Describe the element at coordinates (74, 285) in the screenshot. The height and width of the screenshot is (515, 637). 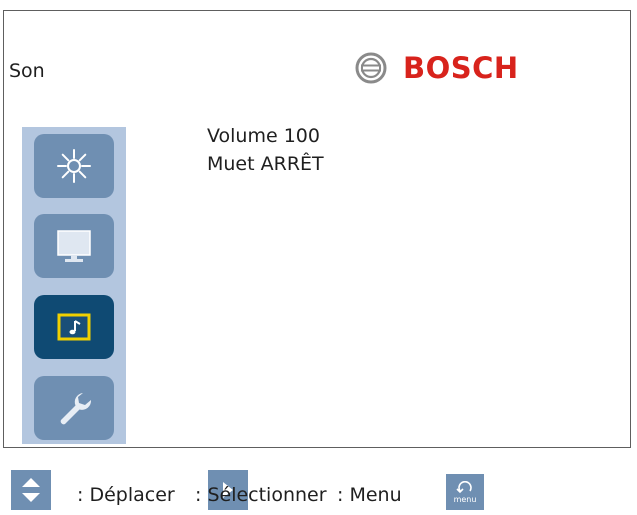
I see `sidebar` at that location.